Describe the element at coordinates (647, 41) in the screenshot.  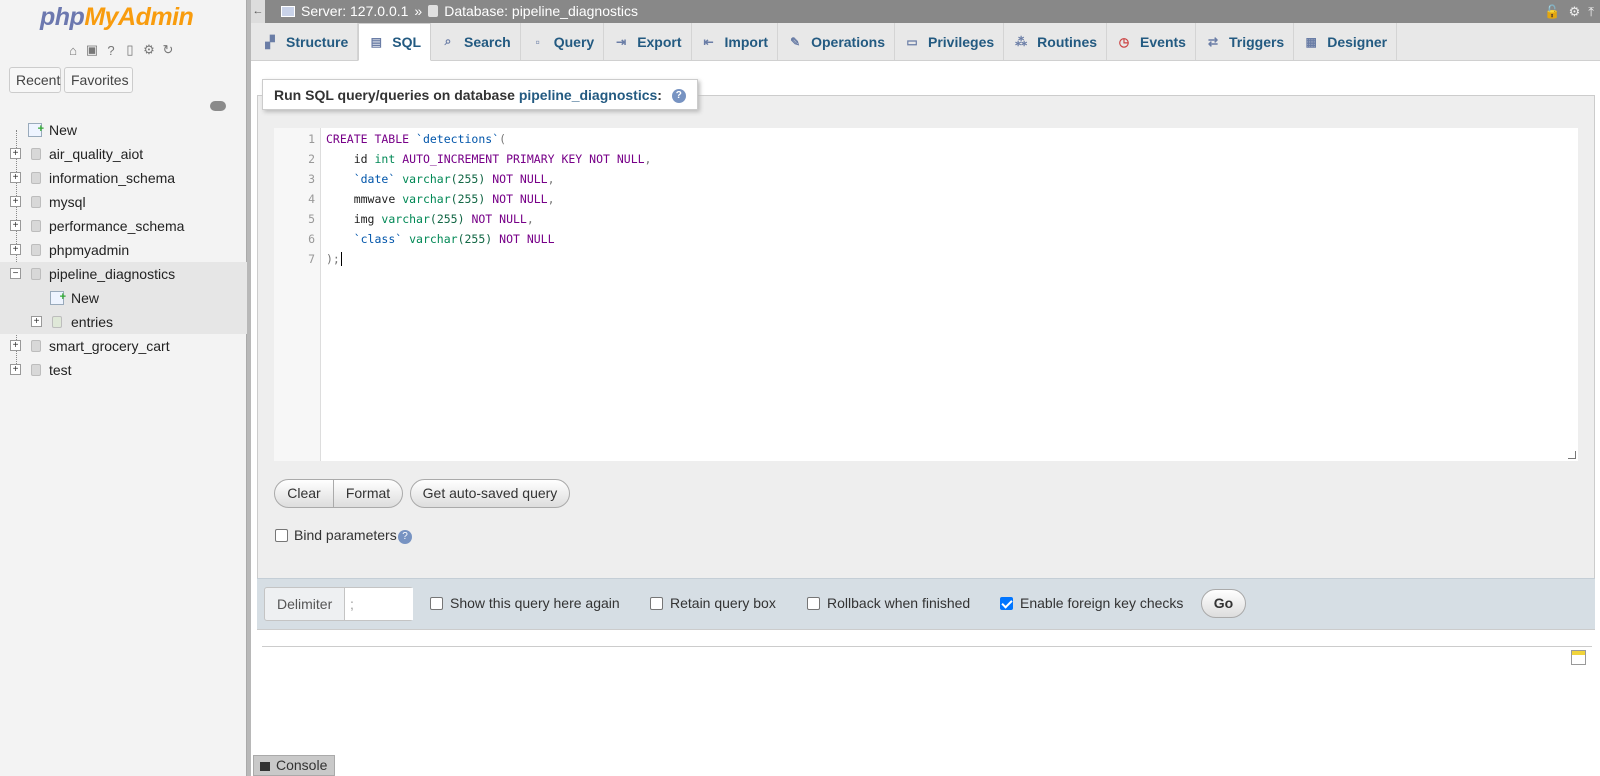
I see `tab-export: ⇥Export` at that location.